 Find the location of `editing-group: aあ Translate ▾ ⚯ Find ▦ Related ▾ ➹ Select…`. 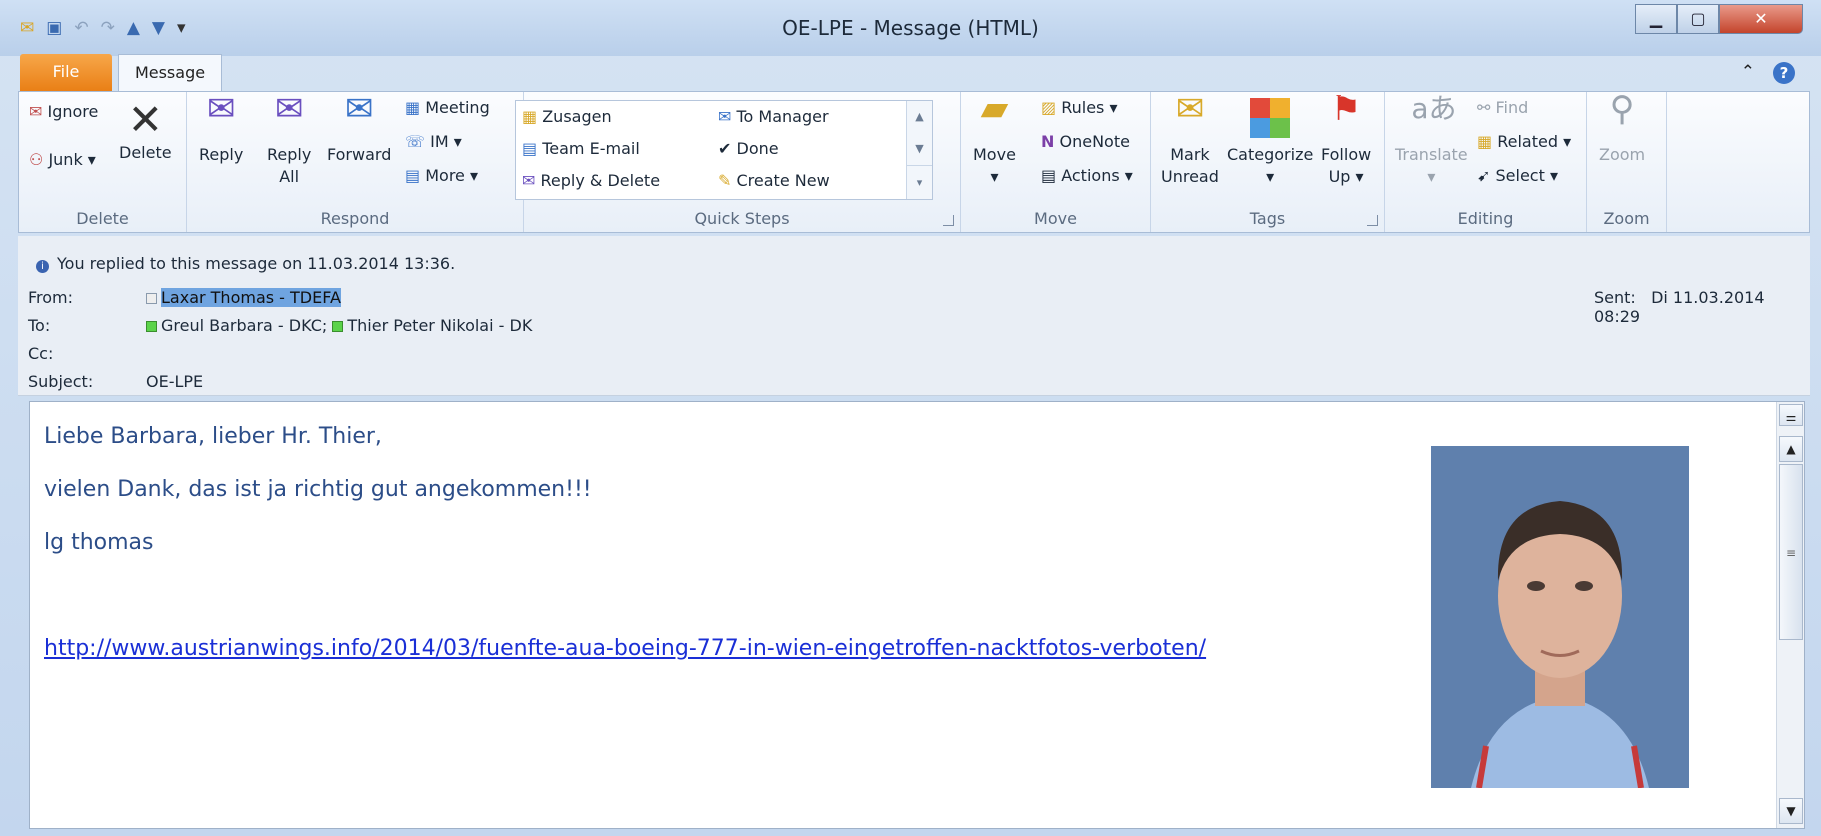

editing-group: aあ Translate ▾ ⚯ Find ▦ Related ▾ ➹ Select… is located at coordinates (1486, 162).